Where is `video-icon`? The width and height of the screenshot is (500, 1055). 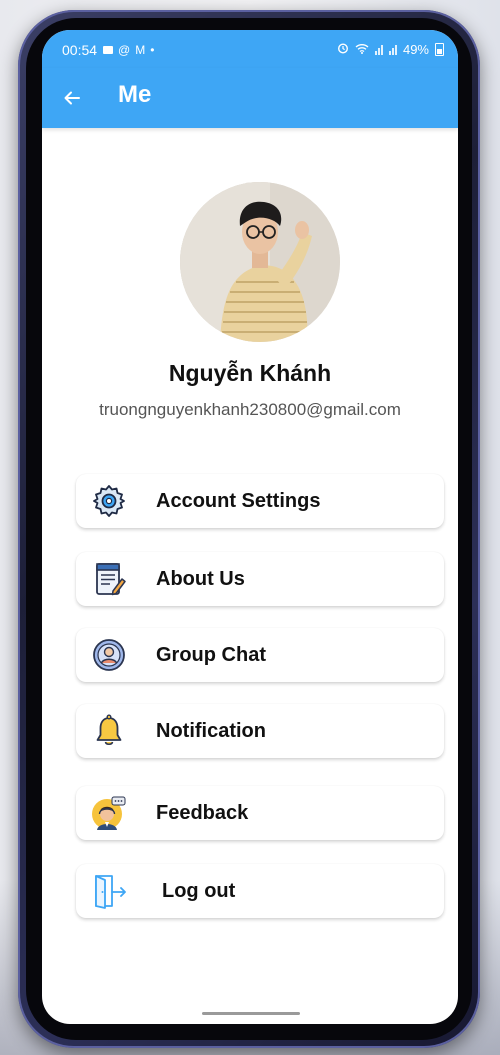
video-icon is located at coordinates (108, 50).